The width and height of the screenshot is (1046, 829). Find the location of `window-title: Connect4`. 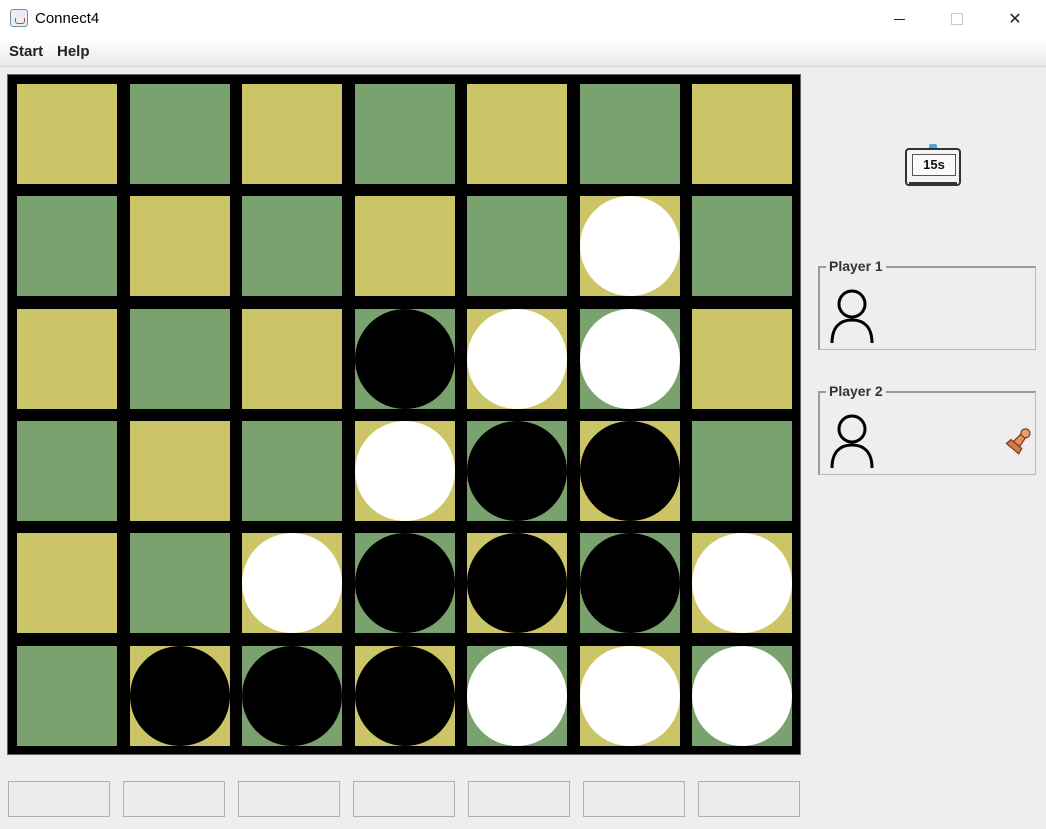

window-title: Connect4 is located at coordinates (67, 18).